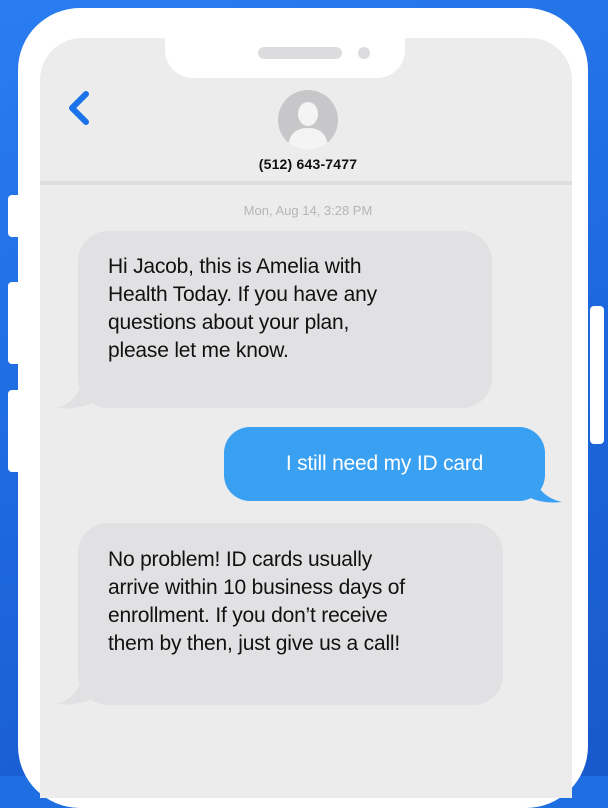 This screenshot has width=608, height=808. I want to click on message-timestamp: Mon, Aug 14, 3:28 PM, so click(308, 210).